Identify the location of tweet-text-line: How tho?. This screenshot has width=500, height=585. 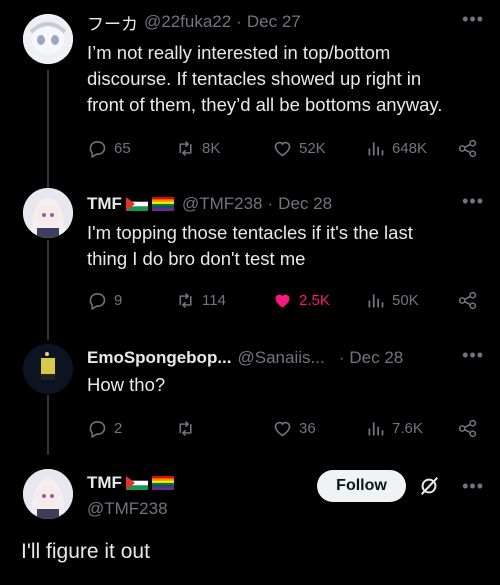
(126, 384).